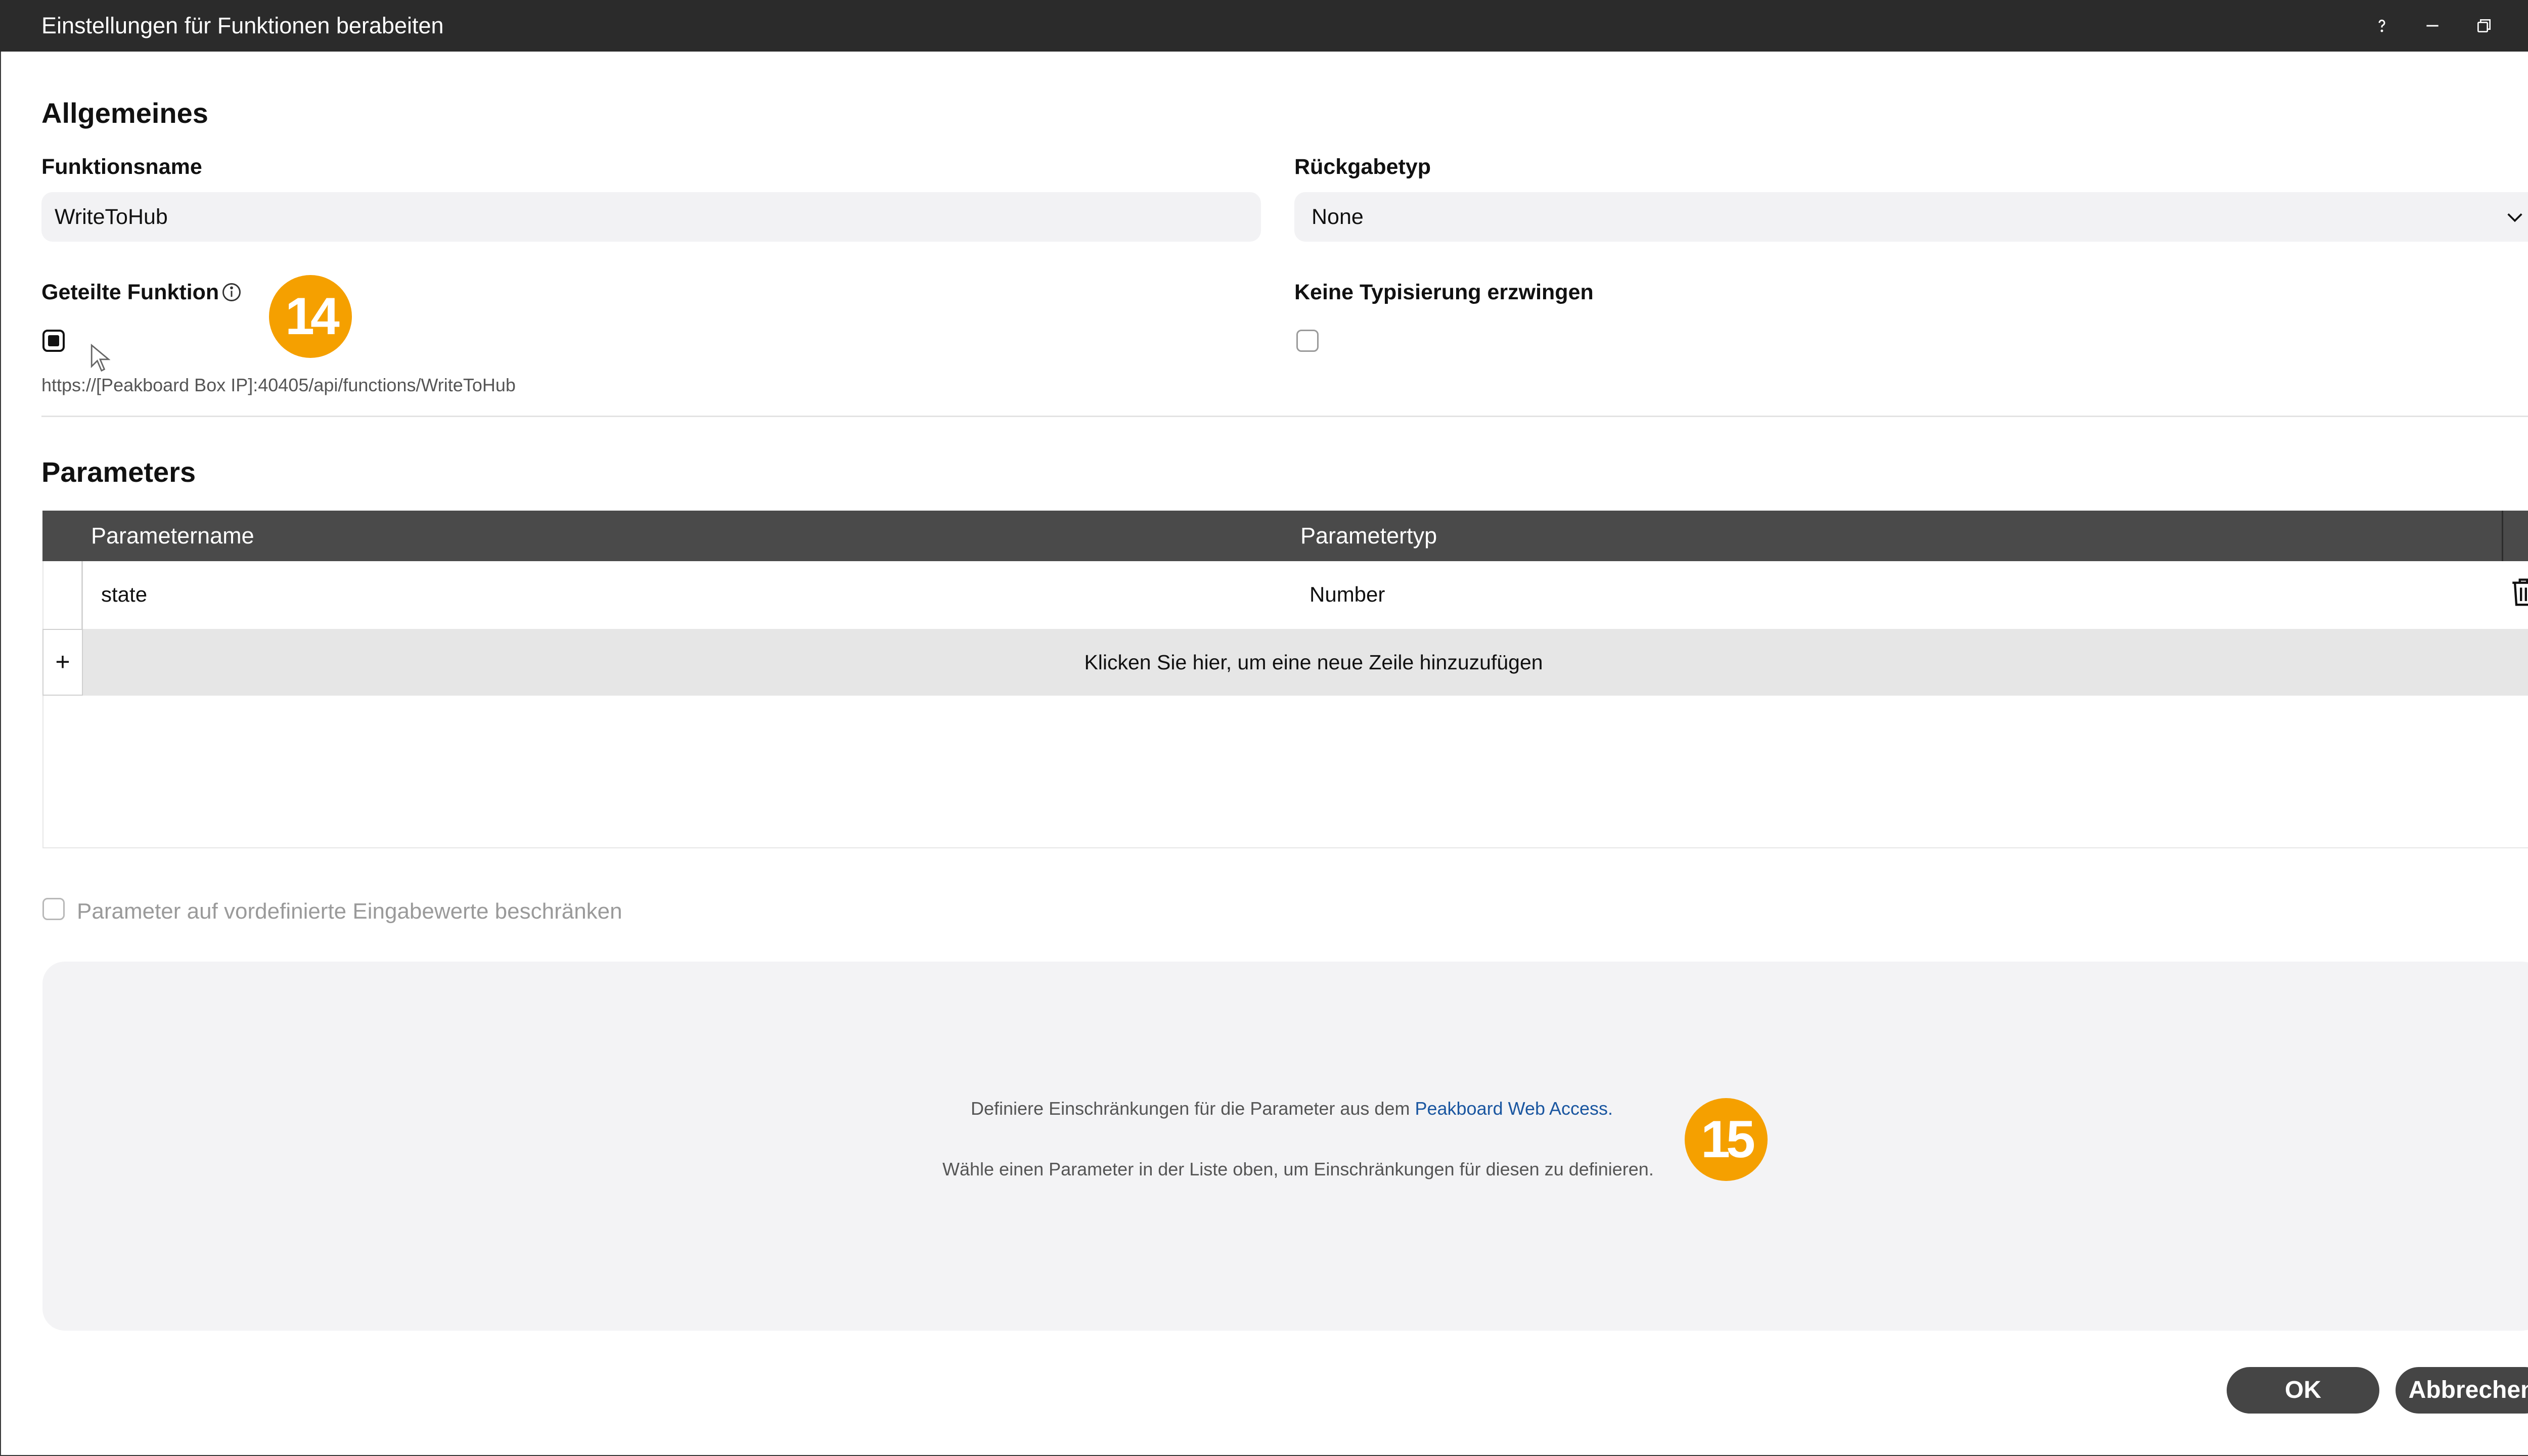 Image resolution: width=2528 pixels, height=1456 pixels. What do you see at coordinates (2519, 592) in the screenshot?
I see `trash-icon` at bounding box center [2519, 592].